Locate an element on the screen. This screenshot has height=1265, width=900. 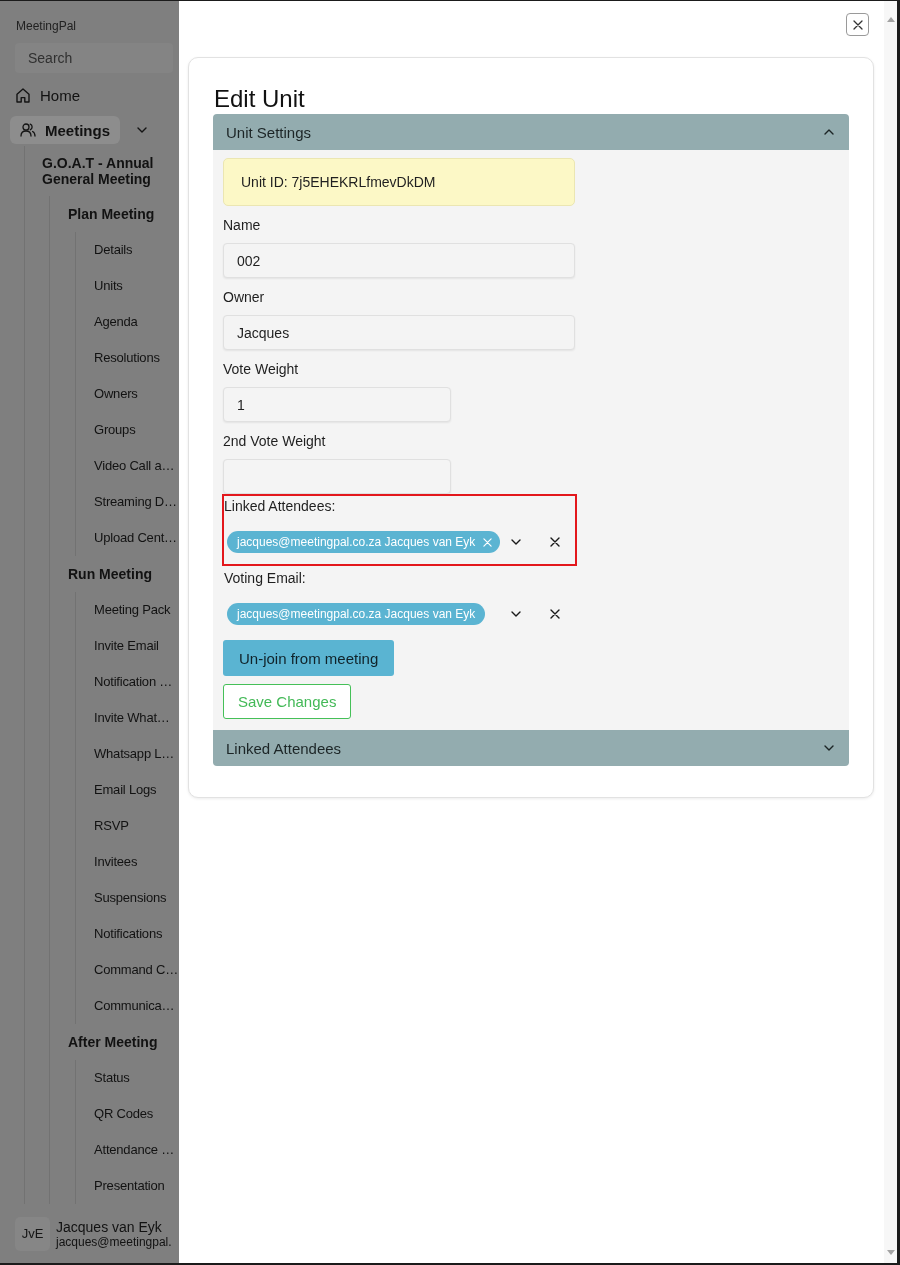
field-label: Linked Attendees: is located at coordinates (280, 506).